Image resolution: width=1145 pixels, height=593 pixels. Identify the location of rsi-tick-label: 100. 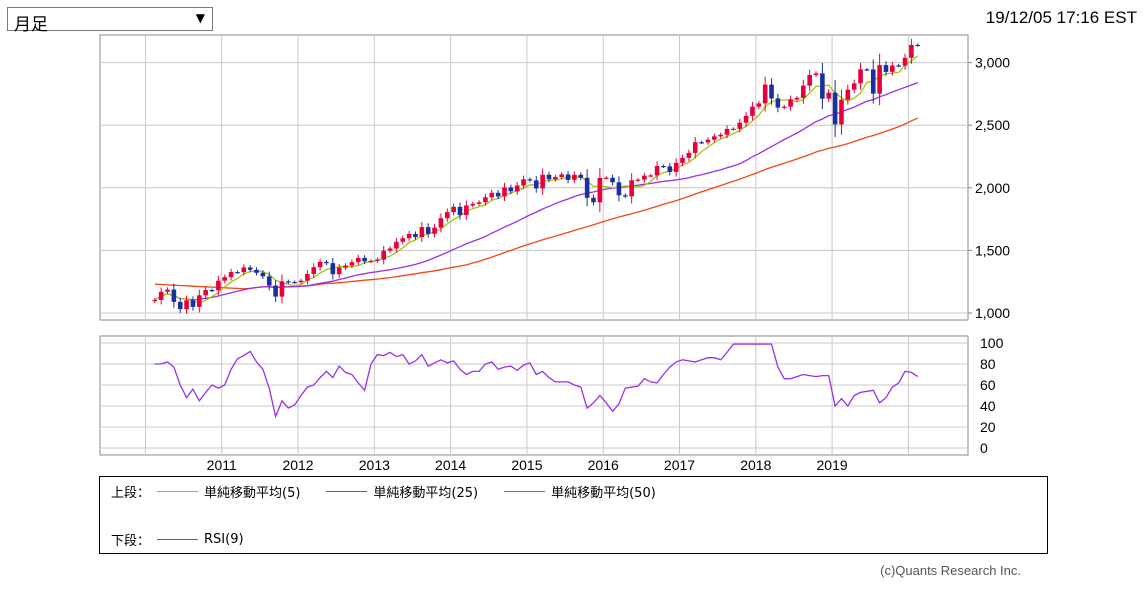
(992, 343).